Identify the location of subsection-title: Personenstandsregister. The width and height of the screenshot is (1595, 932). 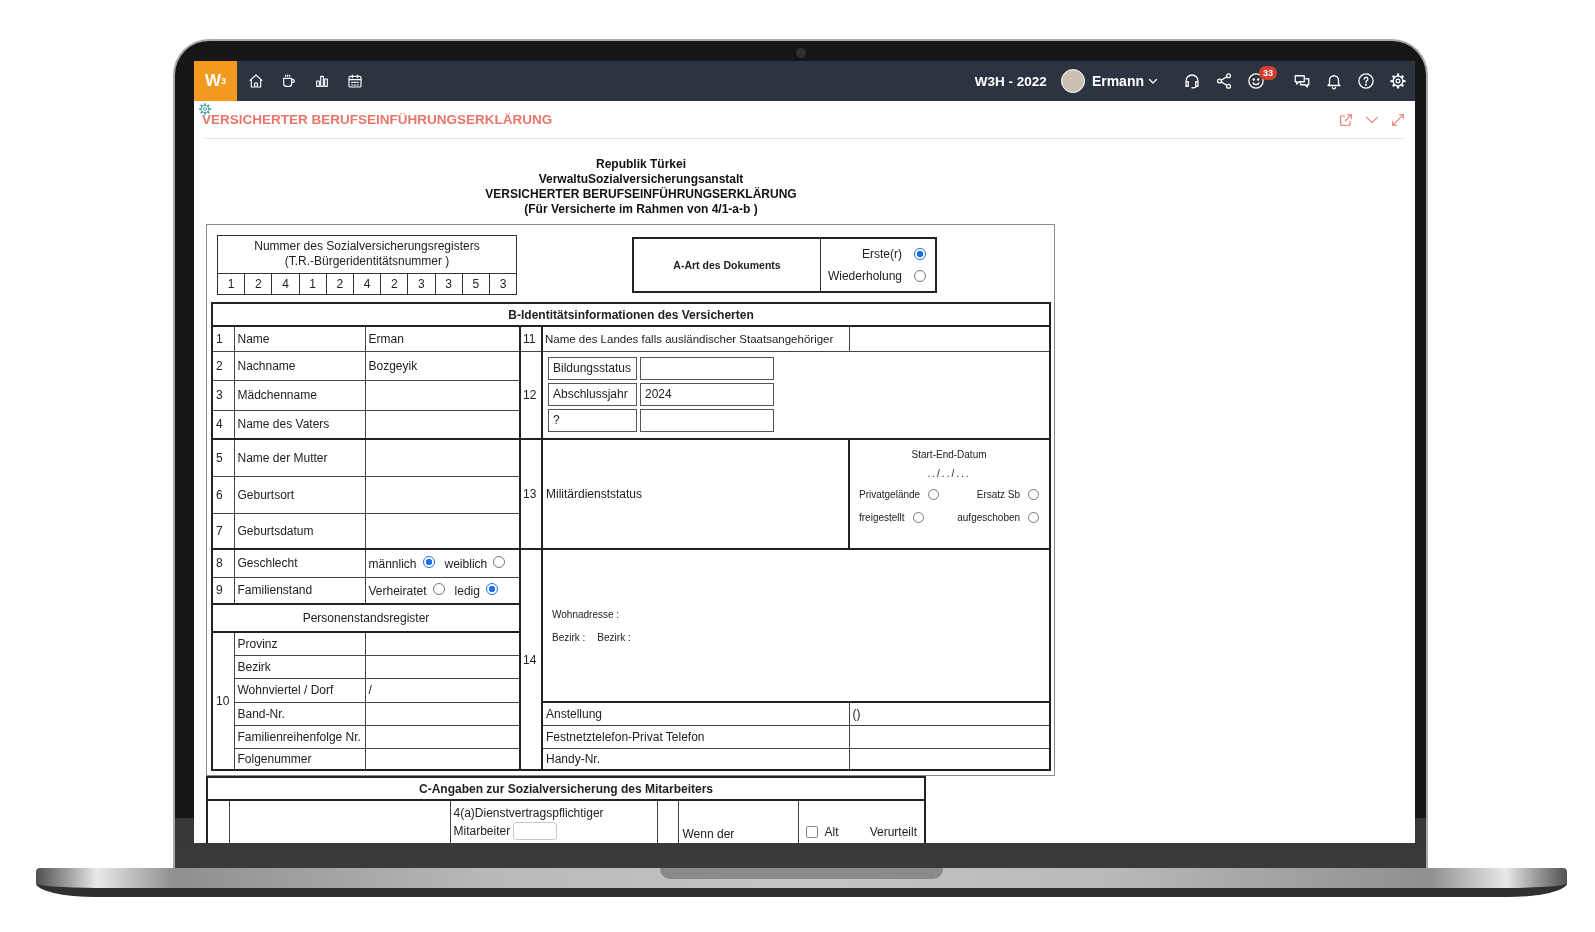
(366, 618).